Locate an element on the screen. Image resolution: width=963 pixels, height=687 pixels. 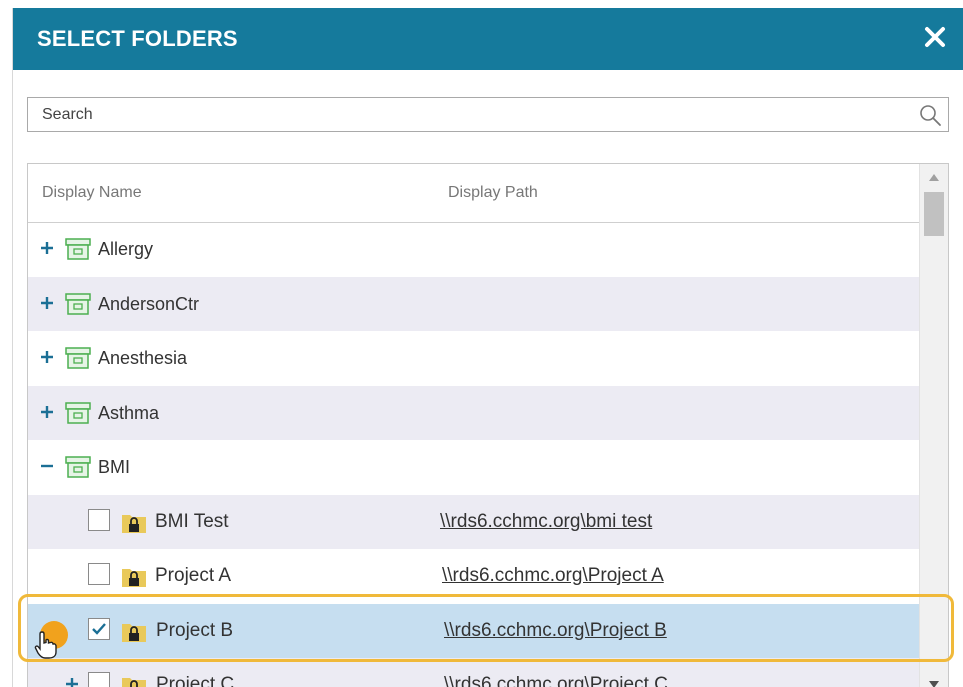
folder-row: Anesthesia is located at coordinates (474, 358).